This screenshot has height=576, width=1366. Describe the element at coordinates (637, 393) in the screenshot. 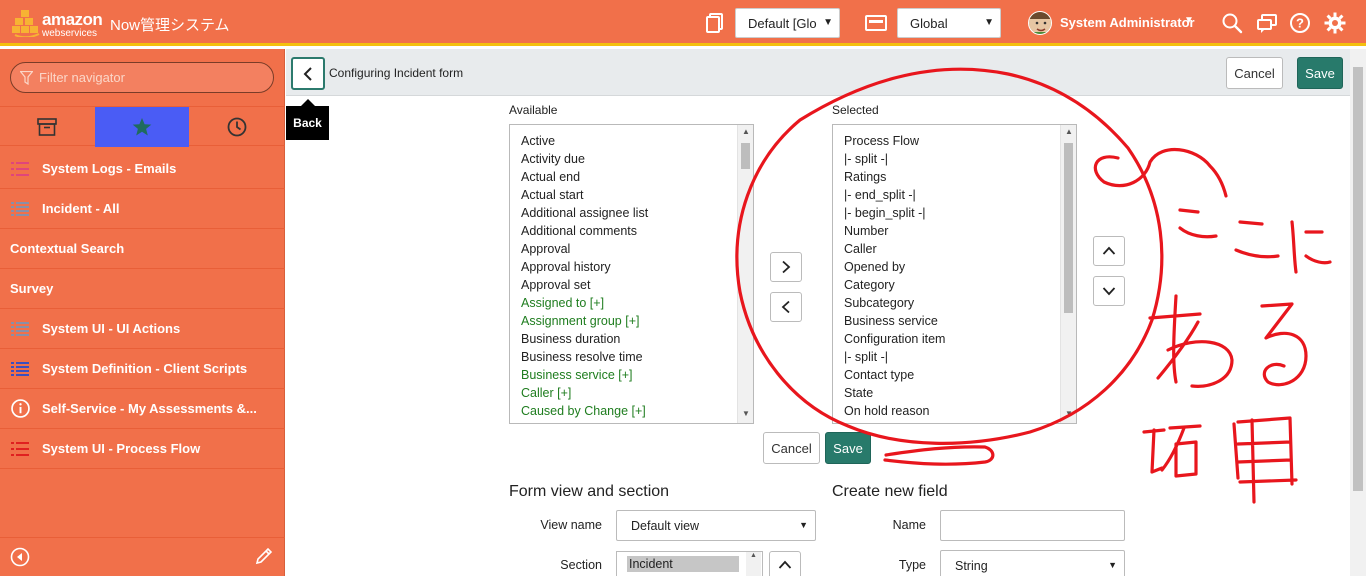

I see `available-field-option: Caller [+]` at that location.